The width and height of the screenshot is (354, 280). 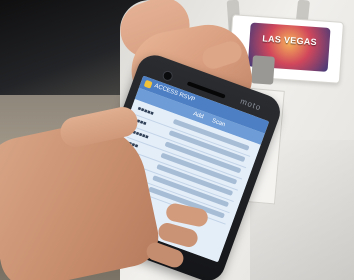 I want to click on badge-clip, so click(x=263, y=70).